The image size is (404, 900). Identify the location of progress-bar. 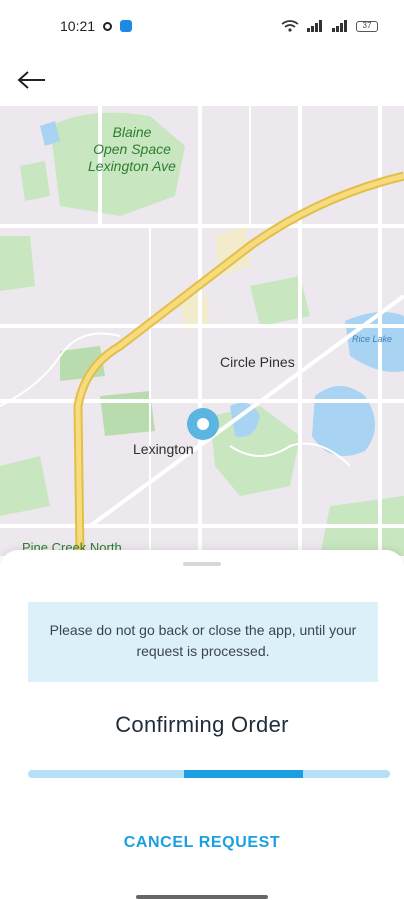
(209, 774).